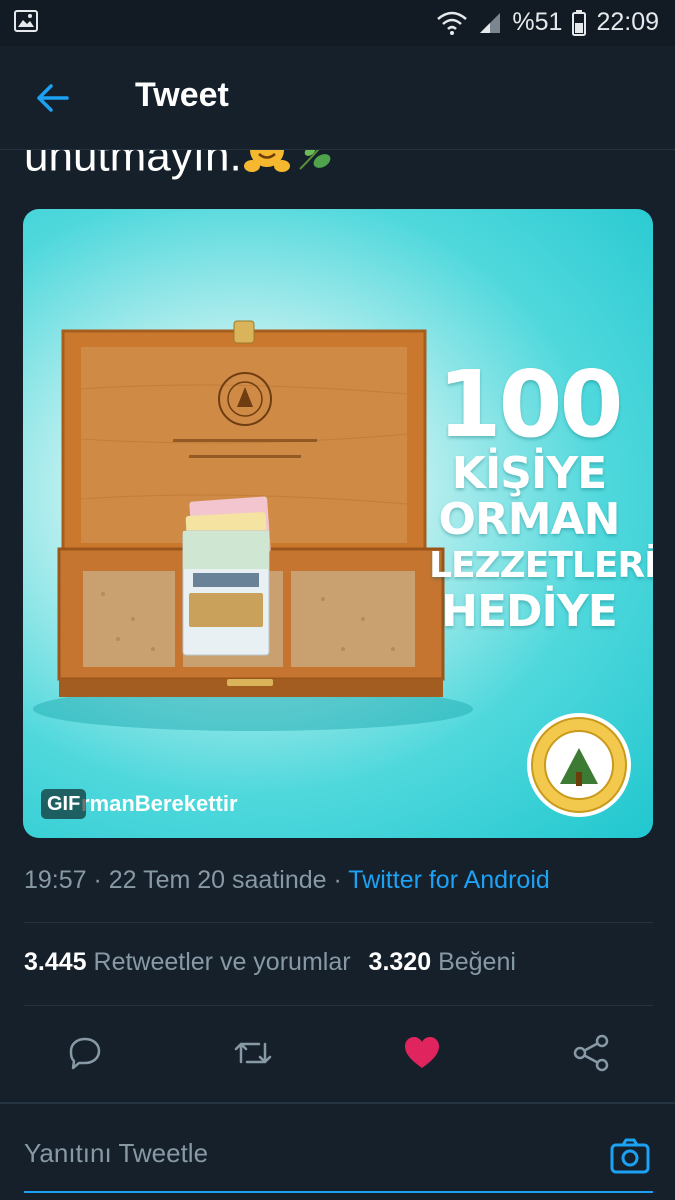  I want to click on back-button, so click(52, 98).